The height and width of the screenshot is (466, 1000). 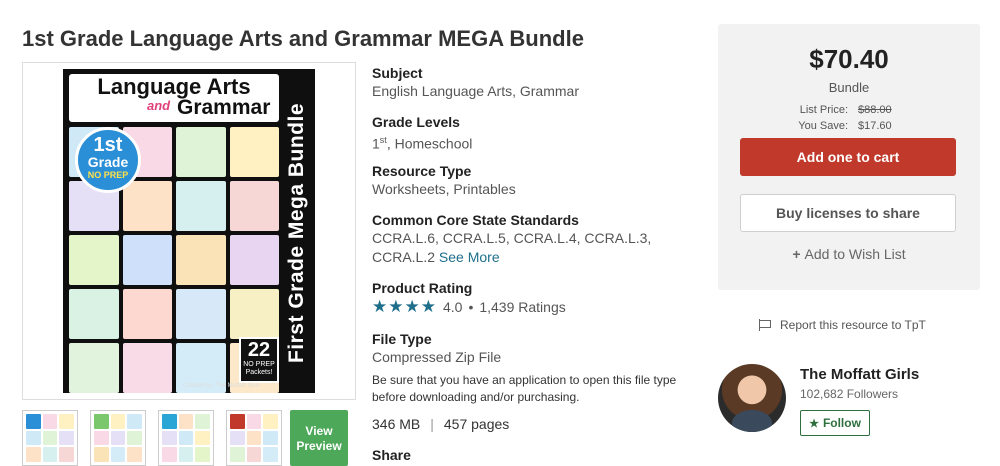 What do you see at coordinates (422, 288) in the screenshot?
I see `rating-label: Product Rating` at bounding box center [422, 288].